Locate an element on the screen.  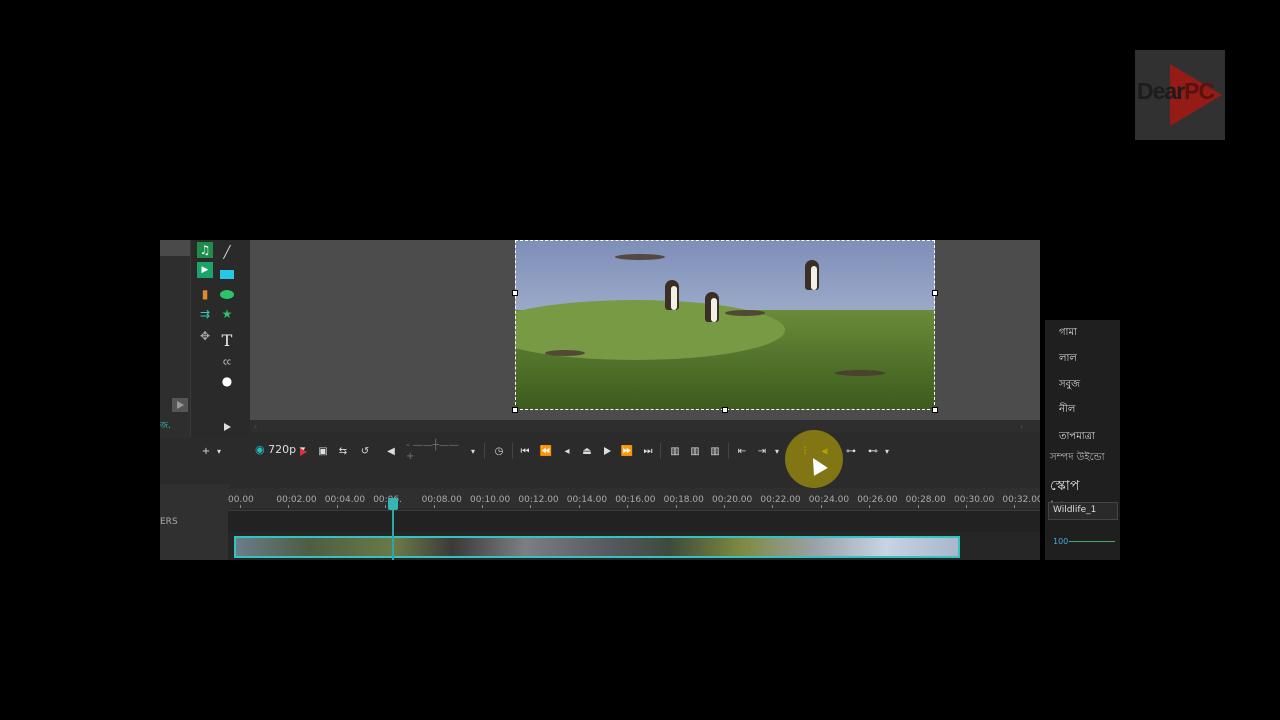
watermark-logo: DearPC is located at coordinates (1180, 95).